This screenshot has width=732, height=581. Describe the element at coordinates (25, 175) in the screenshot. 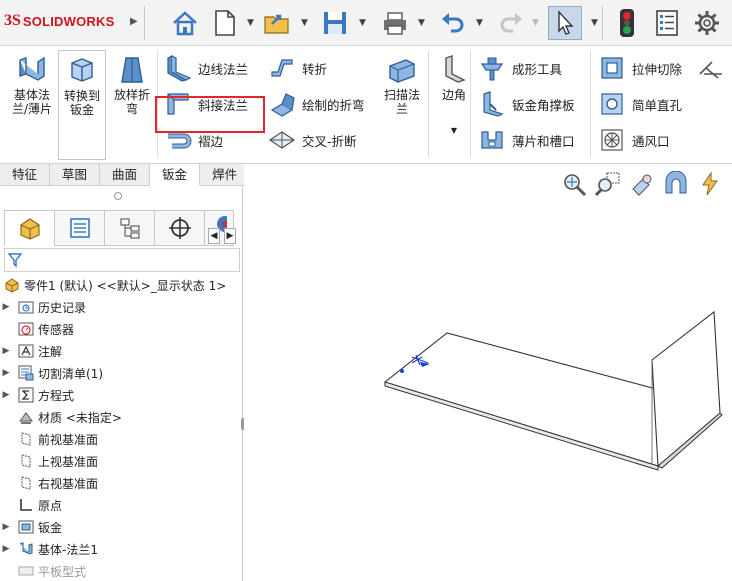

I see `tab-features: 特征` at that location.